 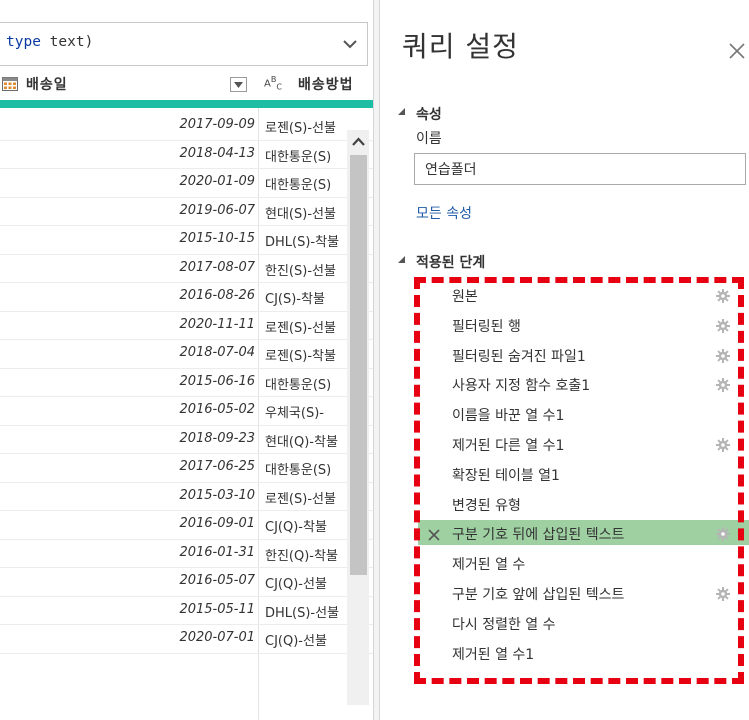 What do you see at coordinates (217, 609) in the screenshot?
I see `cell-ship-date: 2015-05-11` at bounding box center [217, 609].